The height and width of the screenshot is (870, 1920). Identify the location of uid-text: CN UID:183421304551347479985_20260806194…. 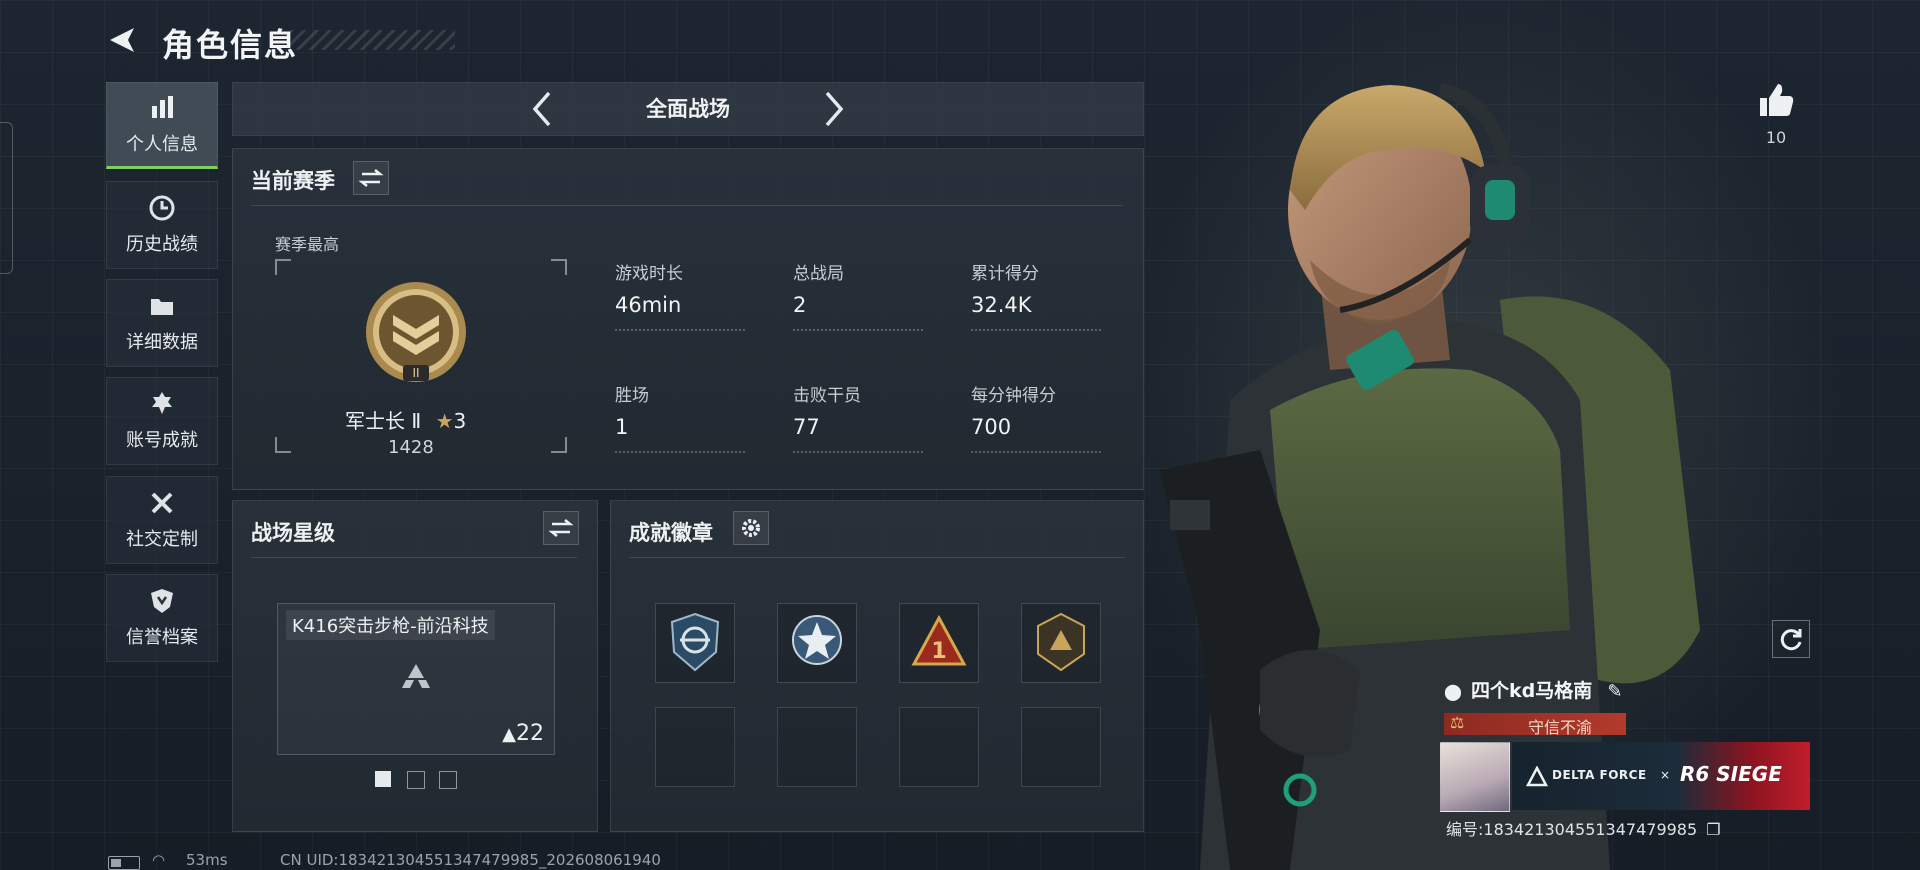
(470, 860).